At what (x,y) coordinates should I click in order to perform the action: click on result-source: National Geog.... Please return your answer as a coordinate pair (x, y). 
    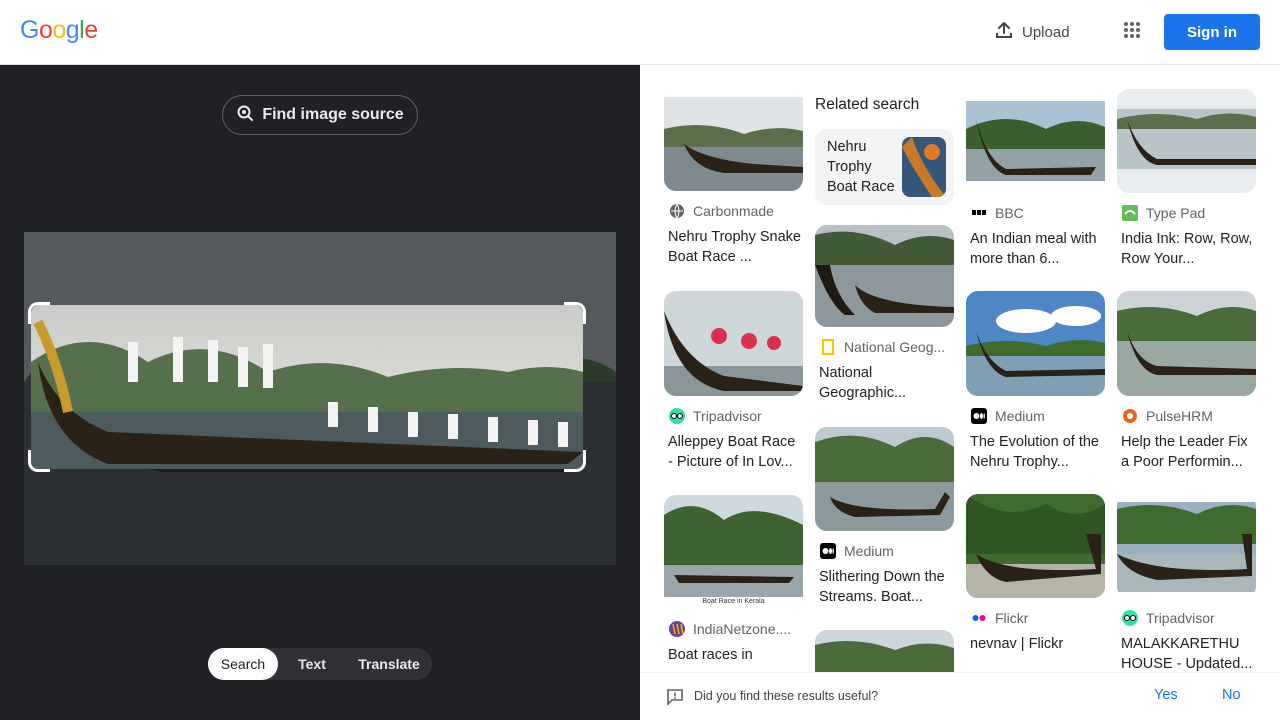
    Looking at the image, I should click on (895, 347).